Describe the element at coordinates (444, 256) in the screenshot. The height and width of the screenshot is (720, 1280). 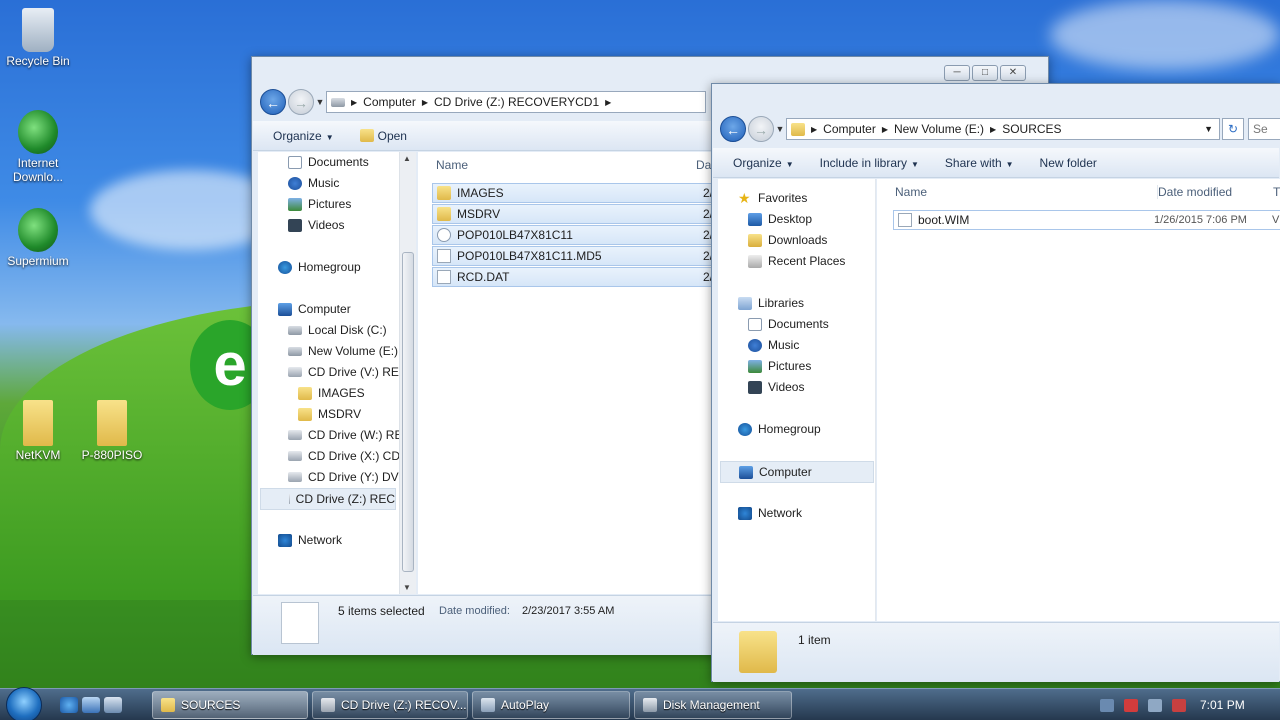
I see `file-icon` at that location.